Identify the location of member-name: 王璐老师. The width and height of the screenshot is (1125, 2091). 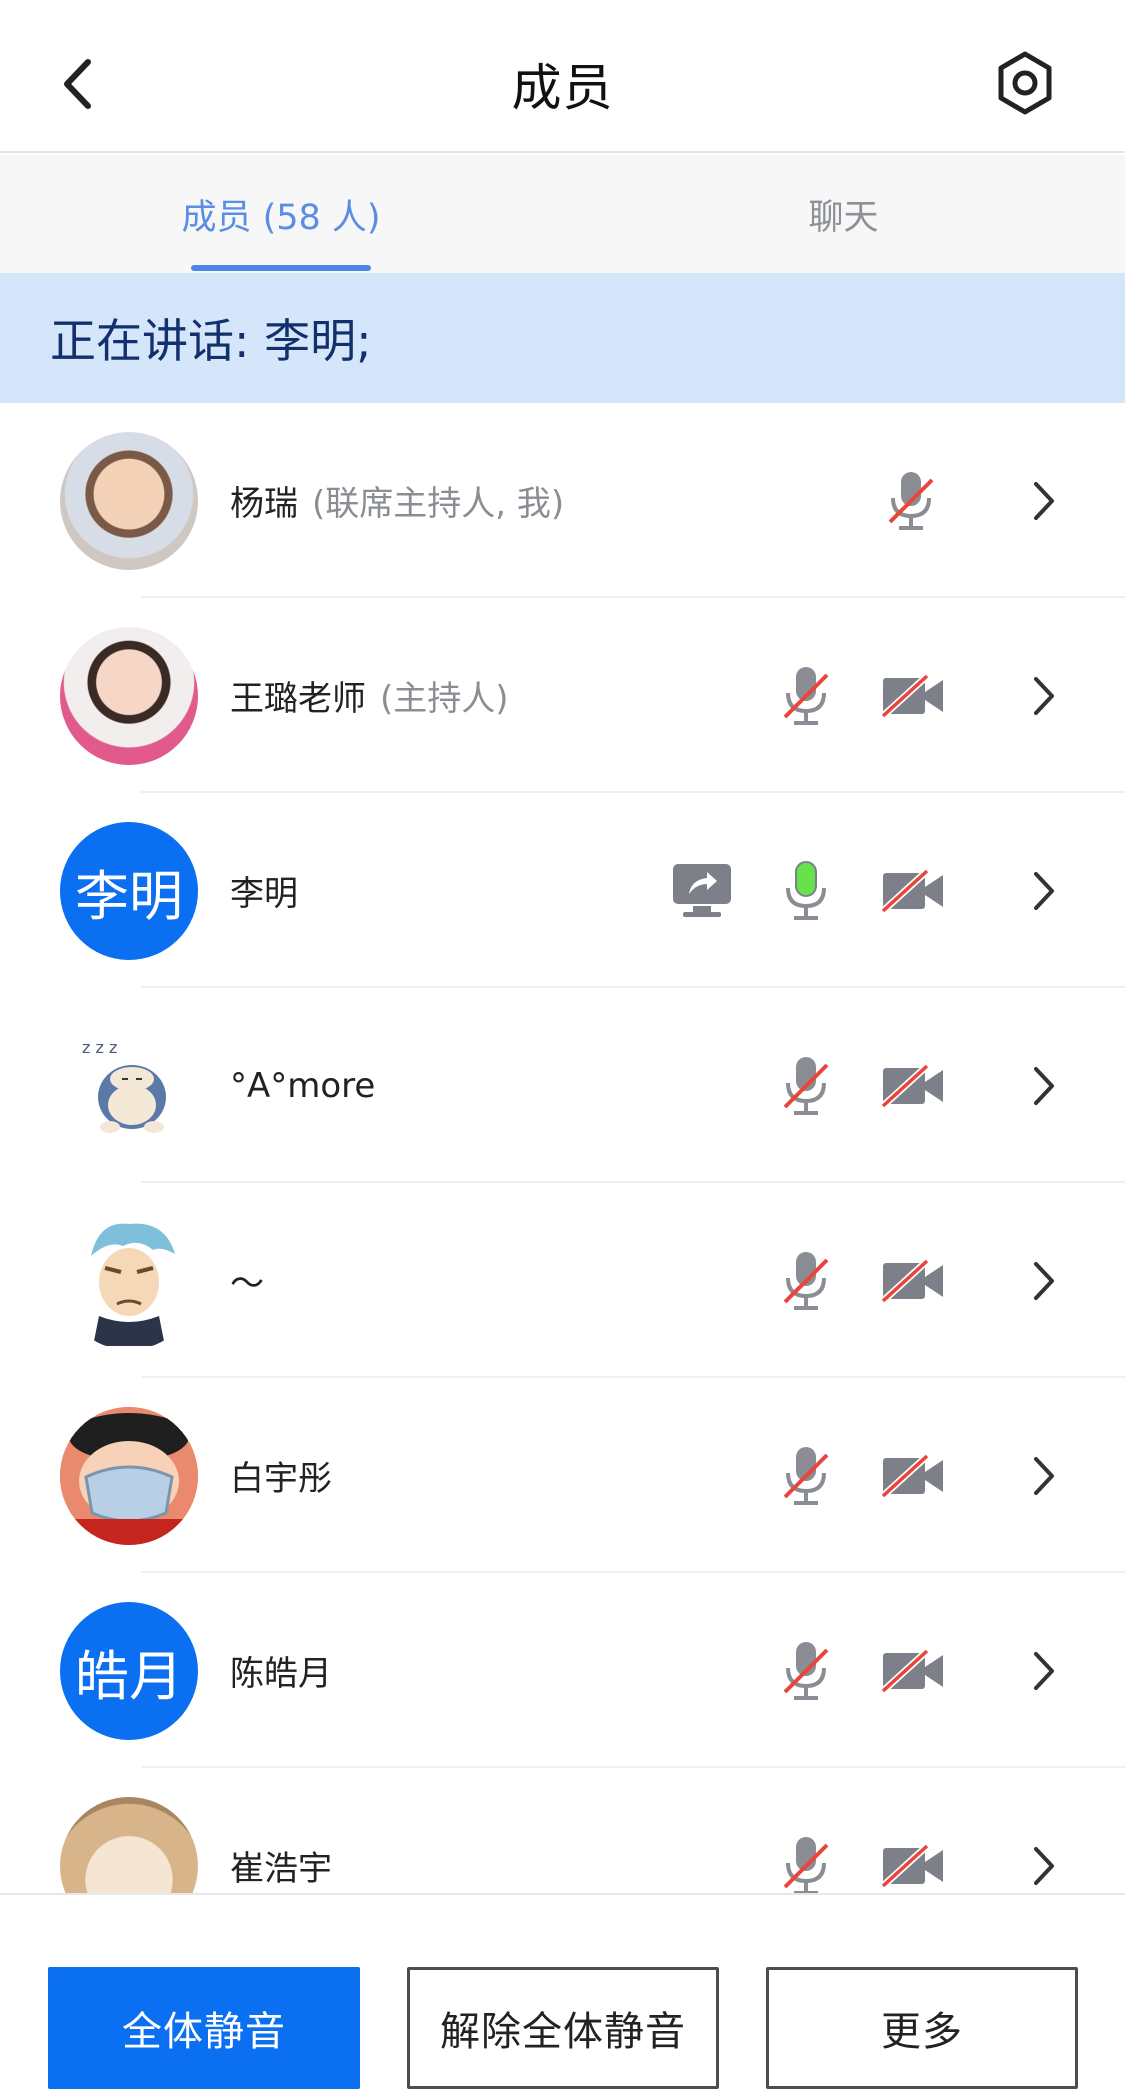
(298, 699).